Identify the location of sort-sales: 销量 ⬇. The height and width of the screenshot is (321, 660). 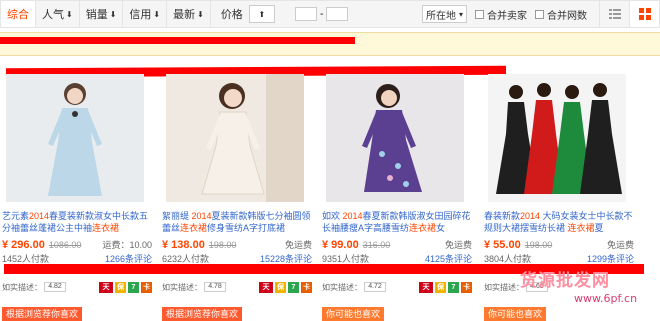
(102, 14).